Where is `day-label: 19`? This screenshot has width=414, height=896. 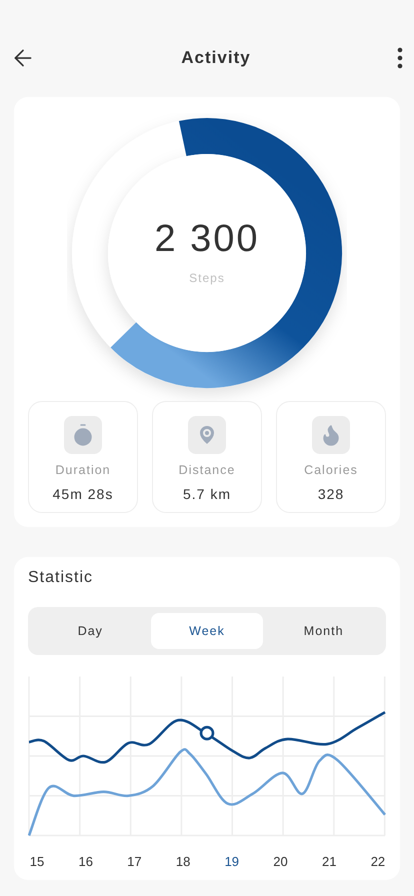
day-label: 19 is located at coordinates (232, 861).